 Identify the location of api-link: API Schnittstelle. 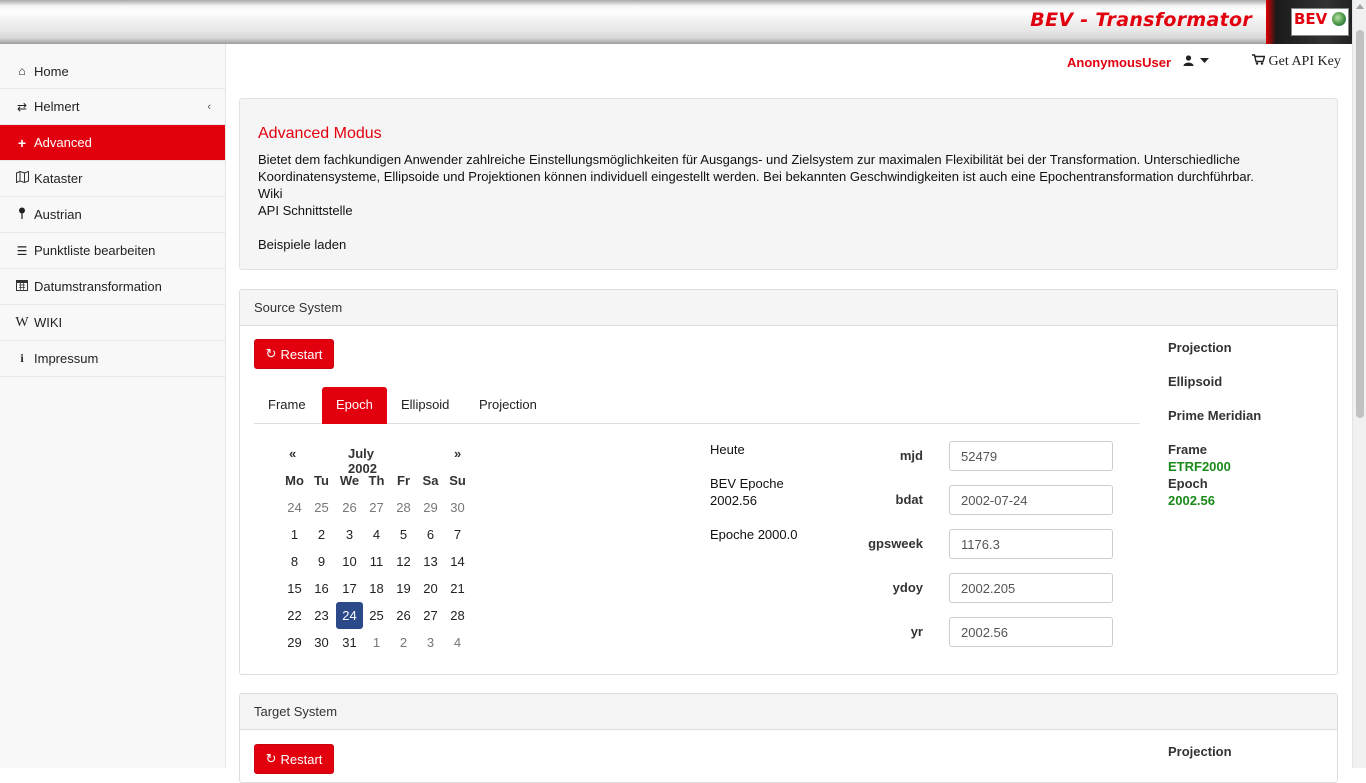
(788, 210).